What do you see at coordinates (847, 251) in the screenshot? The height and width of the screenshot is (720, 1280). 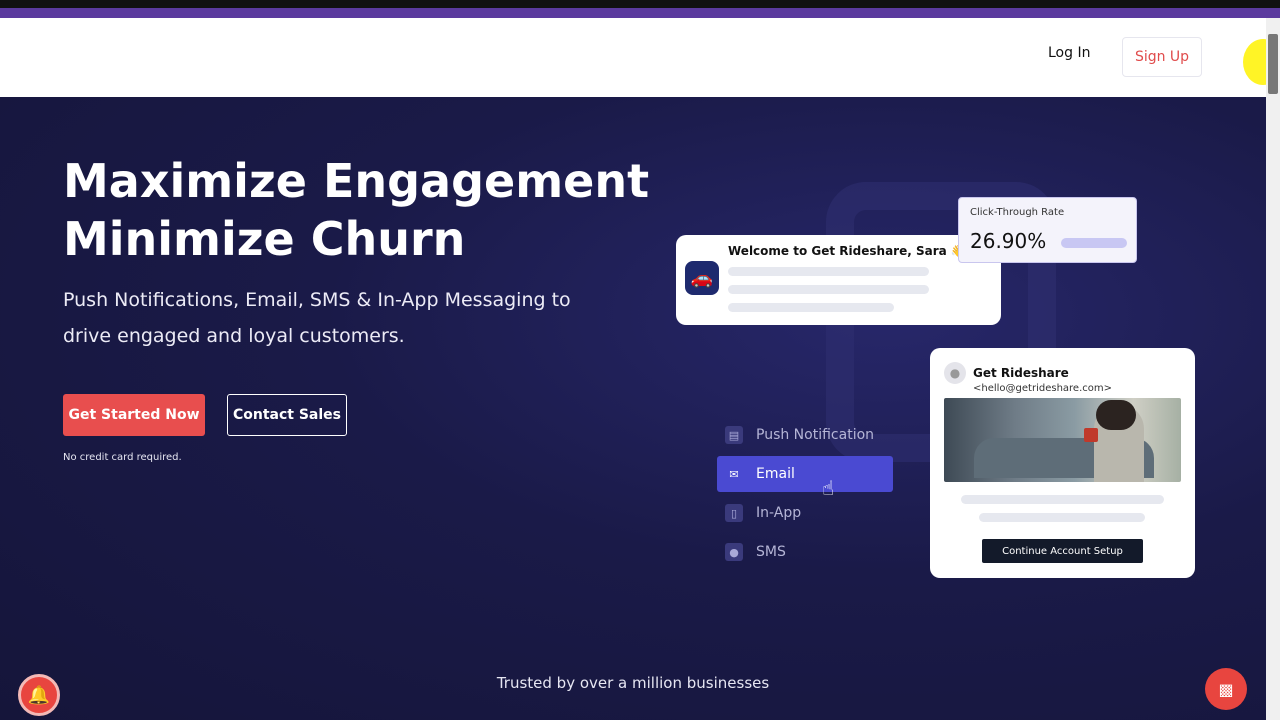 I see `welcome-title: Welcome to Get Rideshare, Sara 👋` at bounding box center [847, 251].